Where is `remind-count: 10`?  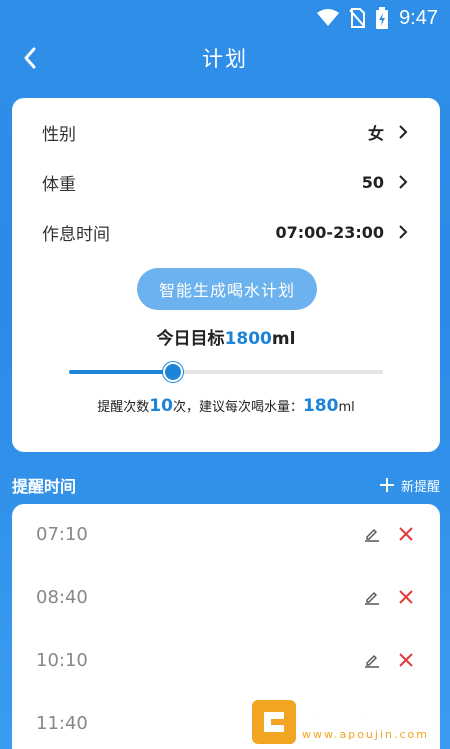 remind-count: 10 is located at coordinates (161, 406).